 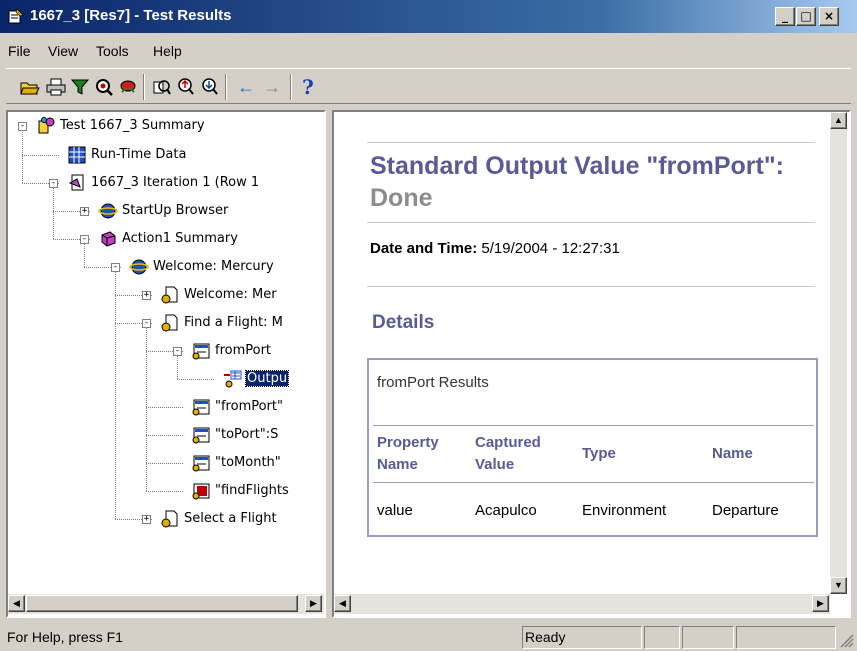 I want to click on date-time-row: Date and Time: 5/19/2004 - 12:27:31, so click(x=495, y=248).